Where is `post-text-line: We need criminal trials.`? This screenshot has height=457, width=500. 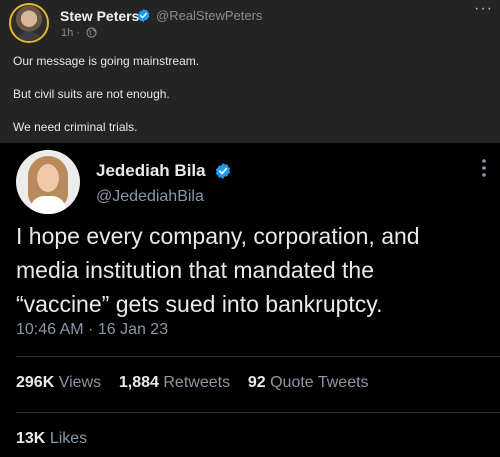 post-text-line: We need criminal trials. is located at coordinates (75, 127).